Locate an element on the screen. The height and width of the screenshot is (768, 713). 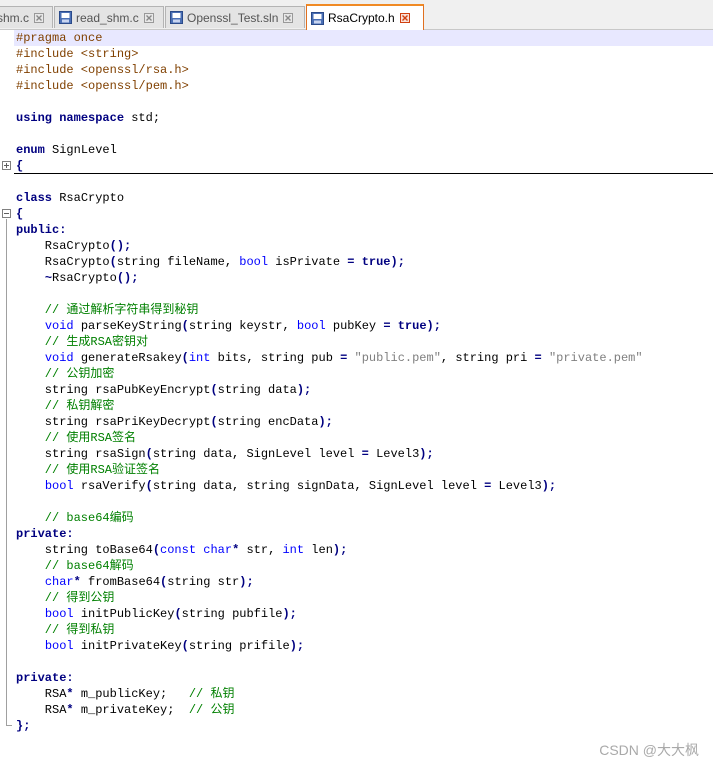
fold-margin is located at coordinates (7, 399).